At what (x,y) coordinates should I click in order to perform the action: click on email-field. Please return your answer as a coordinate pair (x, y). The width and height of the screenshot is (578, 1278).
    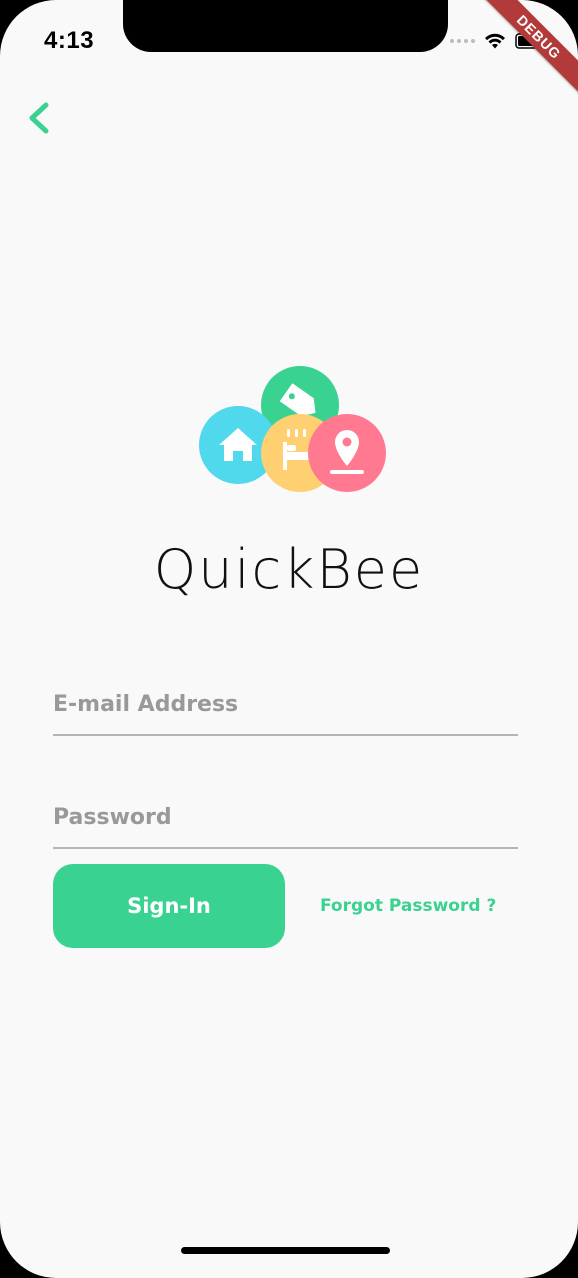
    Looking at the image, I should click on (285, 705).